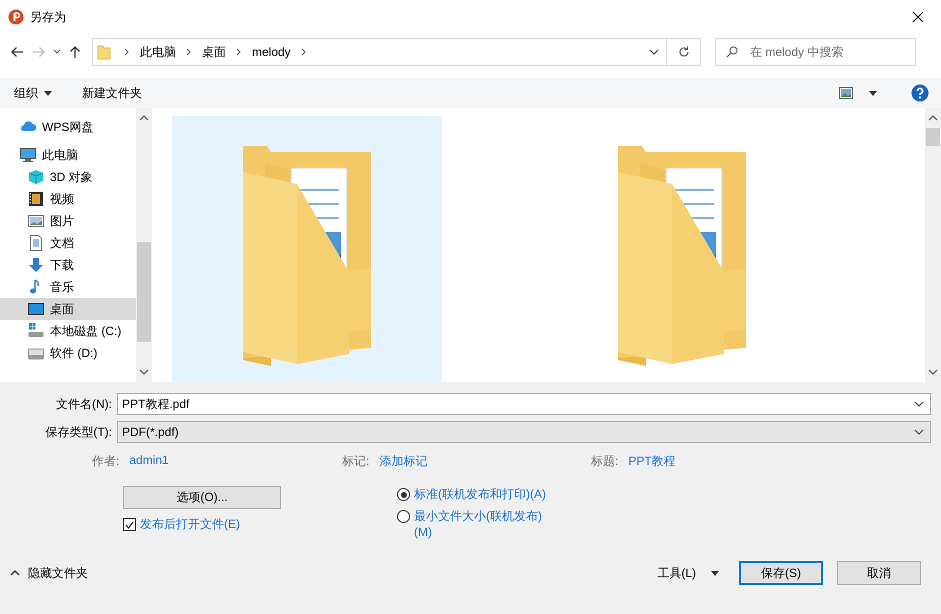  Describe the element at coordinates (271, 52) in the screenshot. I see `breadcrumb-item: melody` at that location.